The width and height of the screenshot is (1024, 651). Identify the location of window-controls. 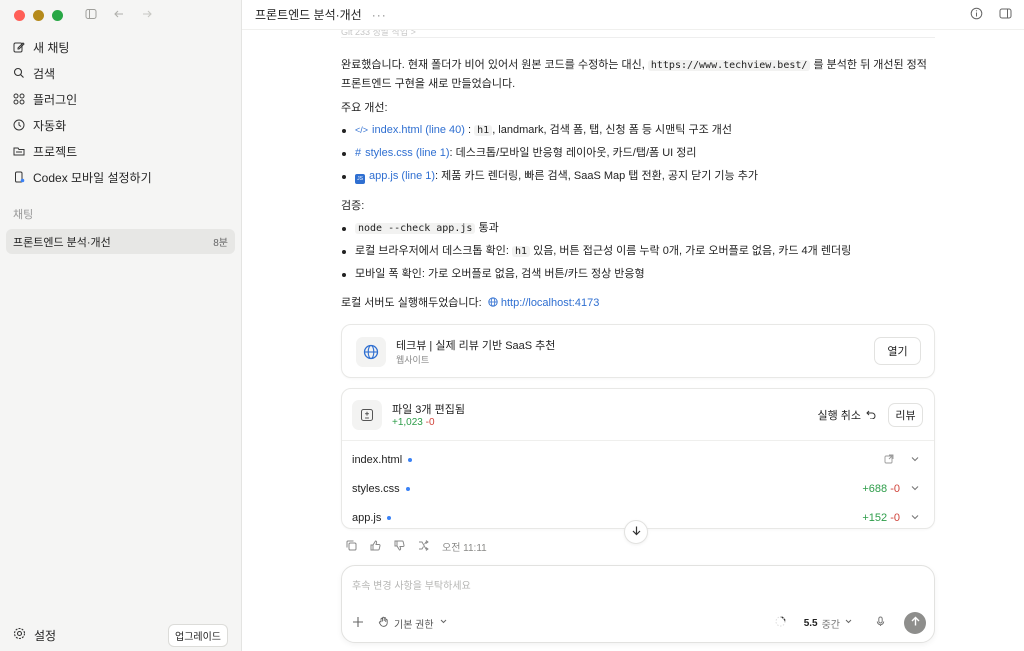
(120, 15).